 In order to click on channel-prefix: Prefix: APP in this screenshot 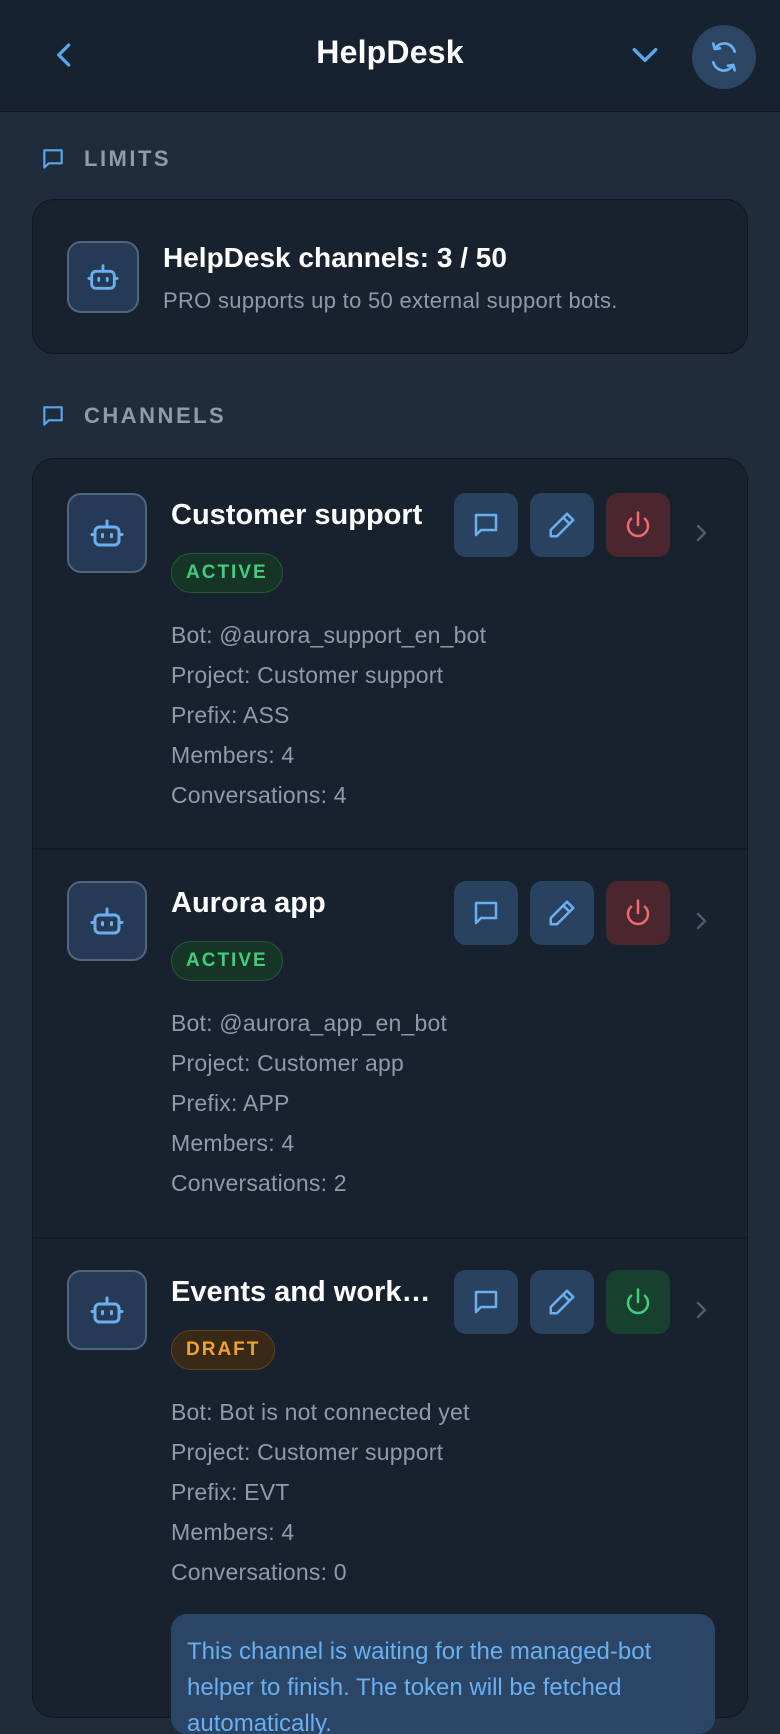, I will do `click(230, 1103)`.